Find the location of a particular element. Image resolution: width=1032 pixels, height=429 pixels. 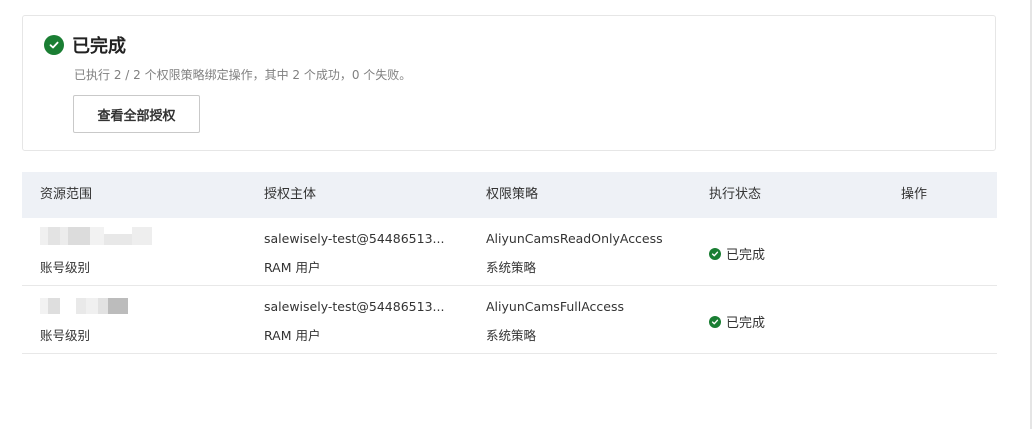

view-all-authorizations-button: 查看全部授权 is located at coordinates (136, 114).